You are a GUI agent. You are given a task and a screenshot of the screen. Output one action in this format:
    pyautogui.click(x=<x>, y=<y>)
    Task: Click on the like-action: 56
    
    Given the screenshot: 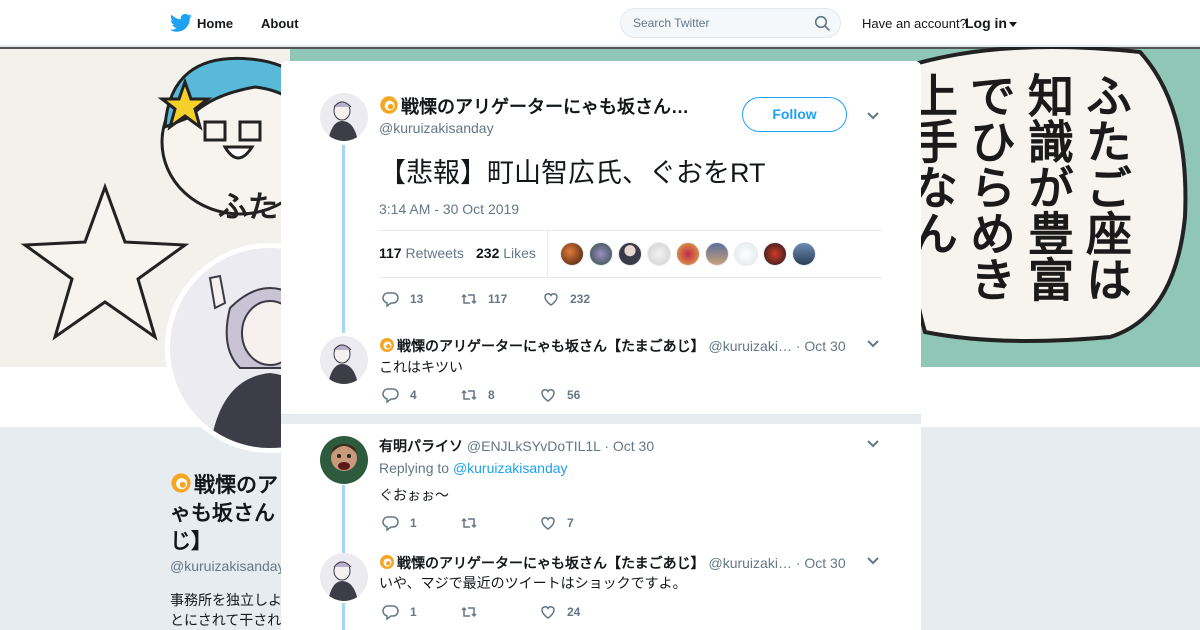 What is the action you would take?
    pyautogui.click(x=559, y=395)
    